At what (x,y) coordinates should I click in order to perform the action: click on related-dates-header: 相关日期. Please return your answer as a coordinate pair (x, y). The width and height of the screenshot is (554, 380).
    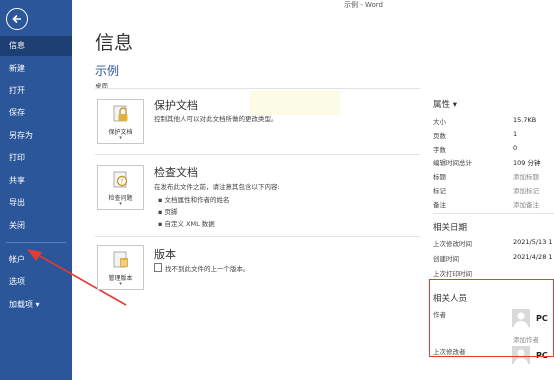
    Looking at the image, I should click on (450, 228).